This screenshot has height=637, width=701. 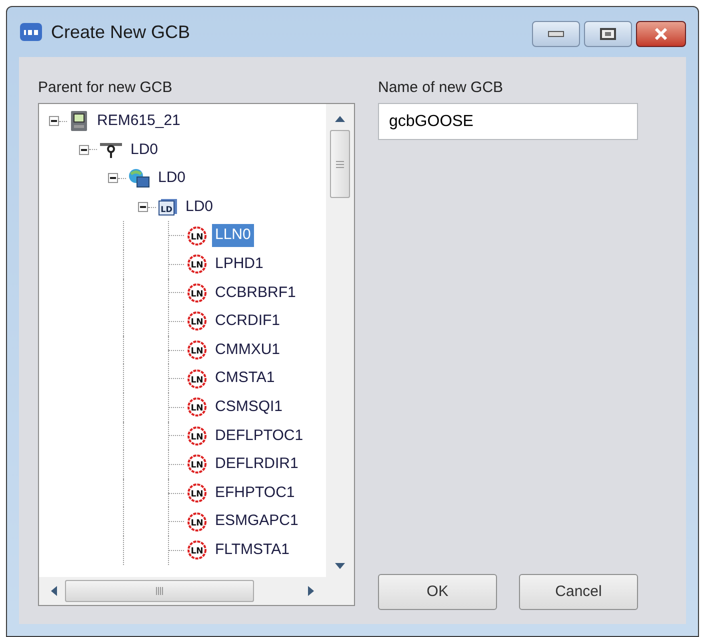 What do you see at coordinates (508, 121) in the screenshot?
I see `name-input-field: gcbGOOSE` at bounding box center [508, 121].